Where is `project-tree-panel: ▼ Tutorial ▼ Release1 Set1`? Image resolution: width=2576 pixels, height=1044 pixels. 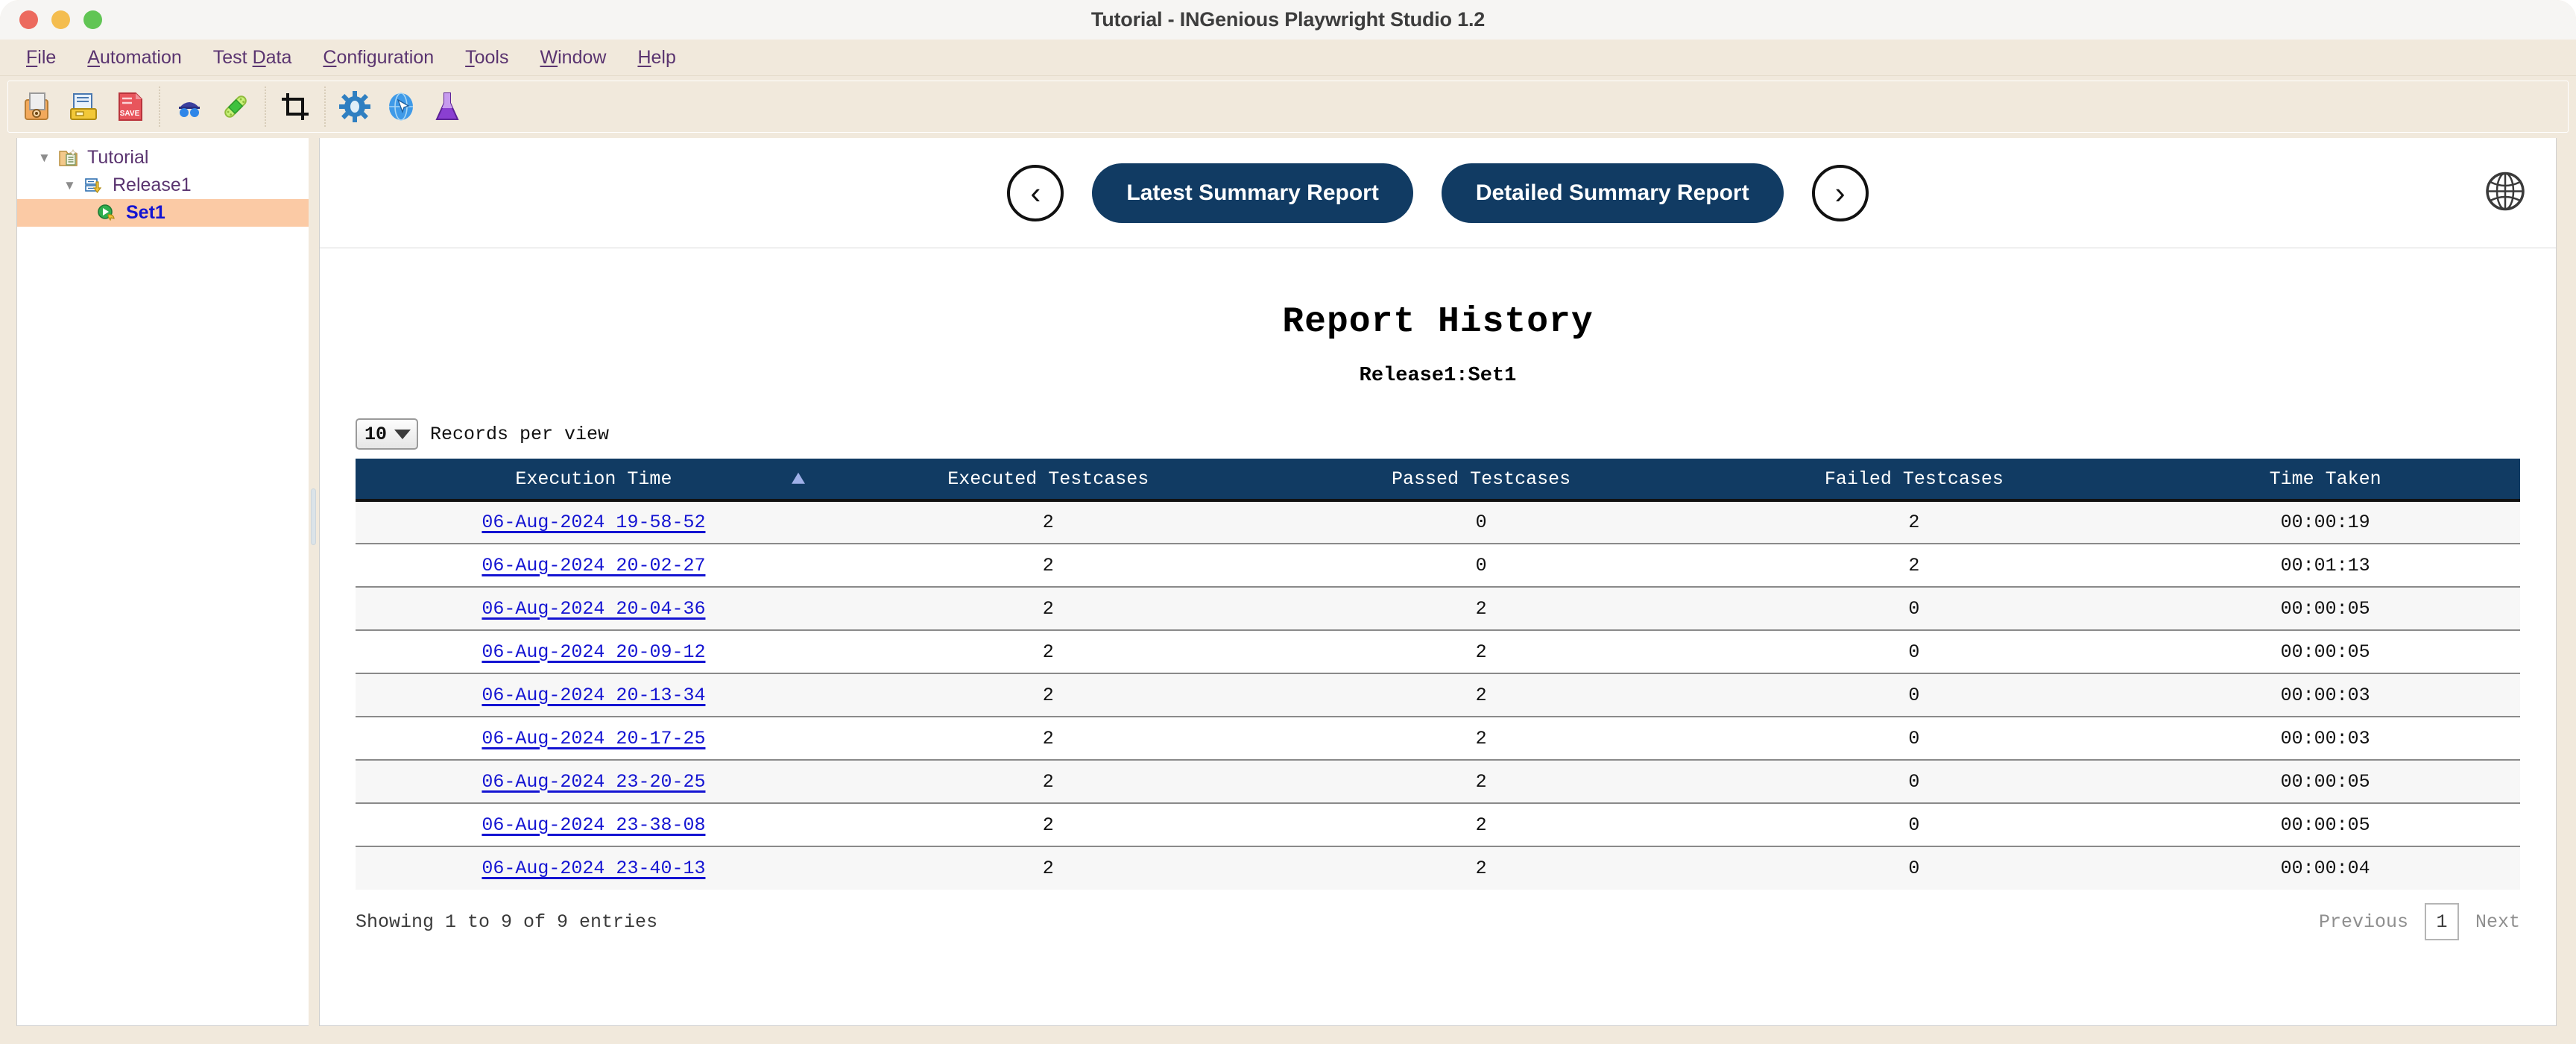 project-tree-panel: ▼ Tutorial ▼ Release1 Set1 is located at coordinates (163, 582).